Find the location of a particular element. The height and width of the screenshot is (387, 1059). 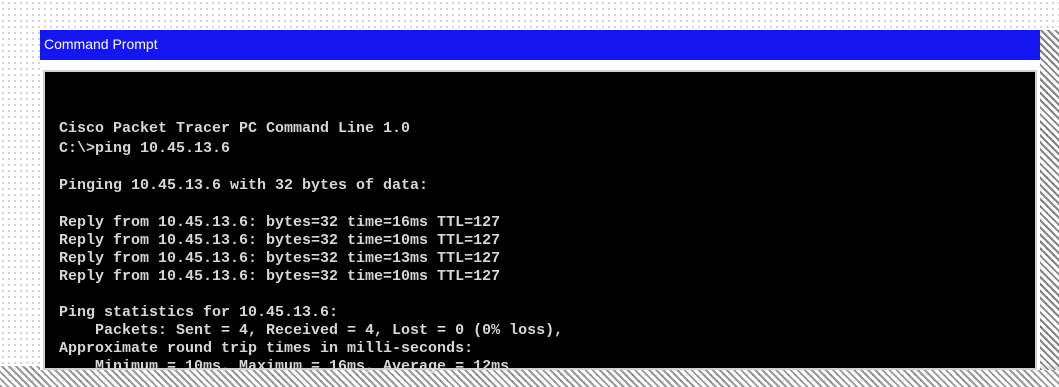

window-title: Command Prompt is located at coordinates (101, 44).